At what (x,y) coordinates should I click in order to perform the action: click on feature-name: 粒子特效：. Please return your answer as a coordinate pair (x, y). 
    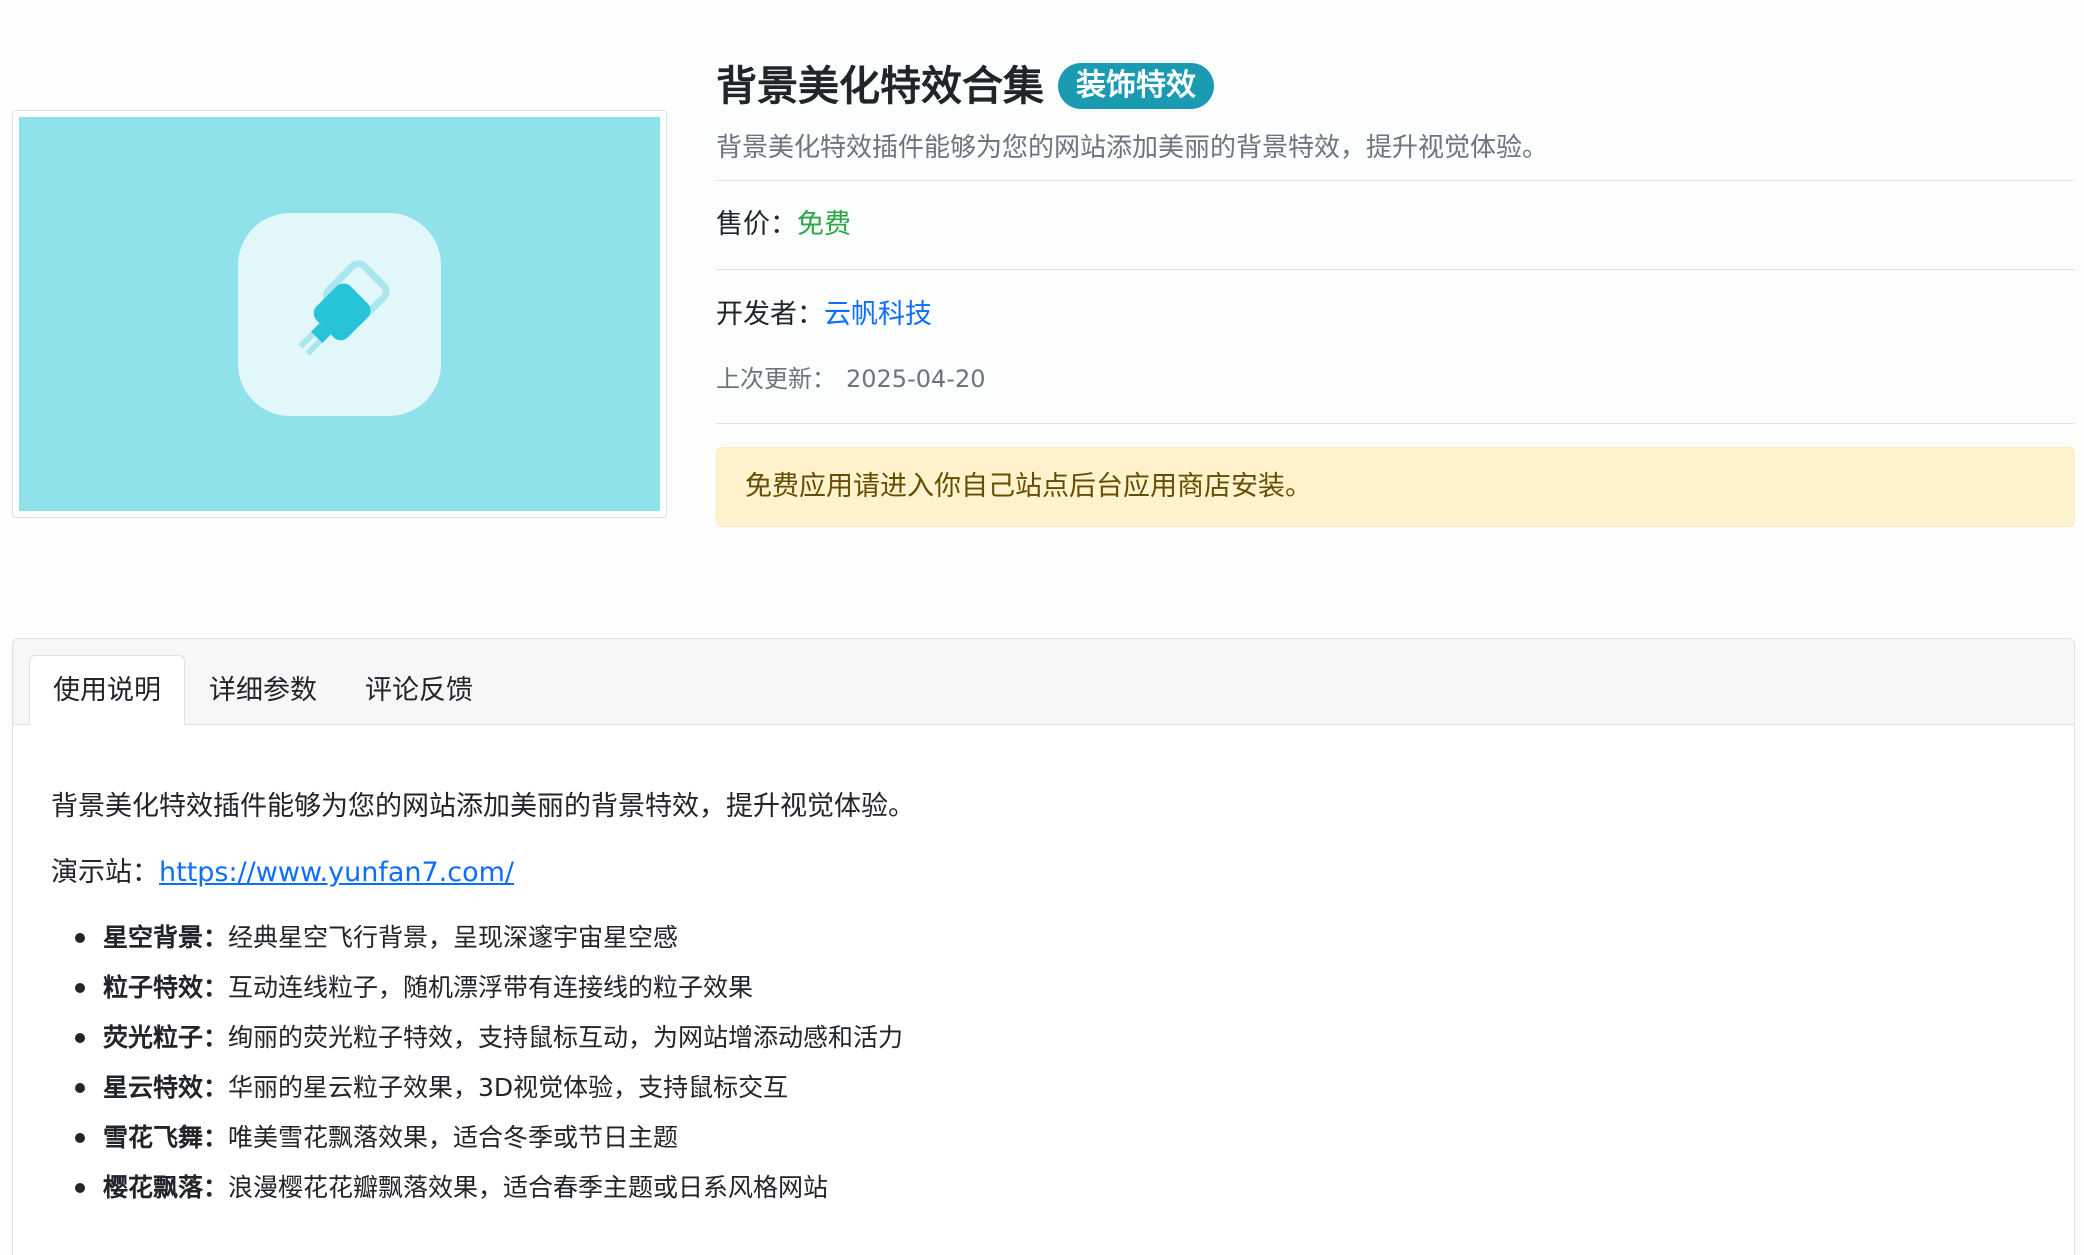
    Looking at the image, I should click on (166, 987).